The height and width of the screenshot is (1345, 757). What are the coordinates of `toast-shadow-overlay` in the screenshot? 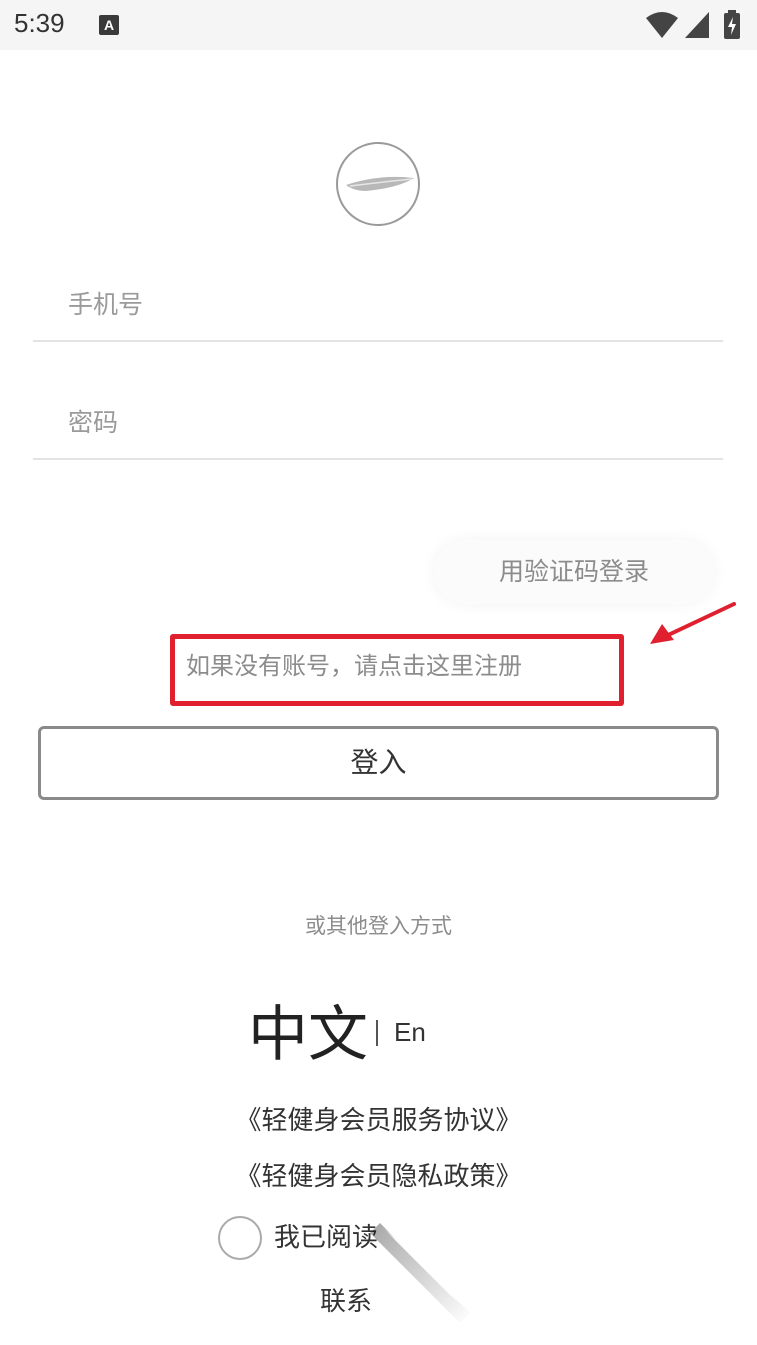 It's located at (425, 1269).